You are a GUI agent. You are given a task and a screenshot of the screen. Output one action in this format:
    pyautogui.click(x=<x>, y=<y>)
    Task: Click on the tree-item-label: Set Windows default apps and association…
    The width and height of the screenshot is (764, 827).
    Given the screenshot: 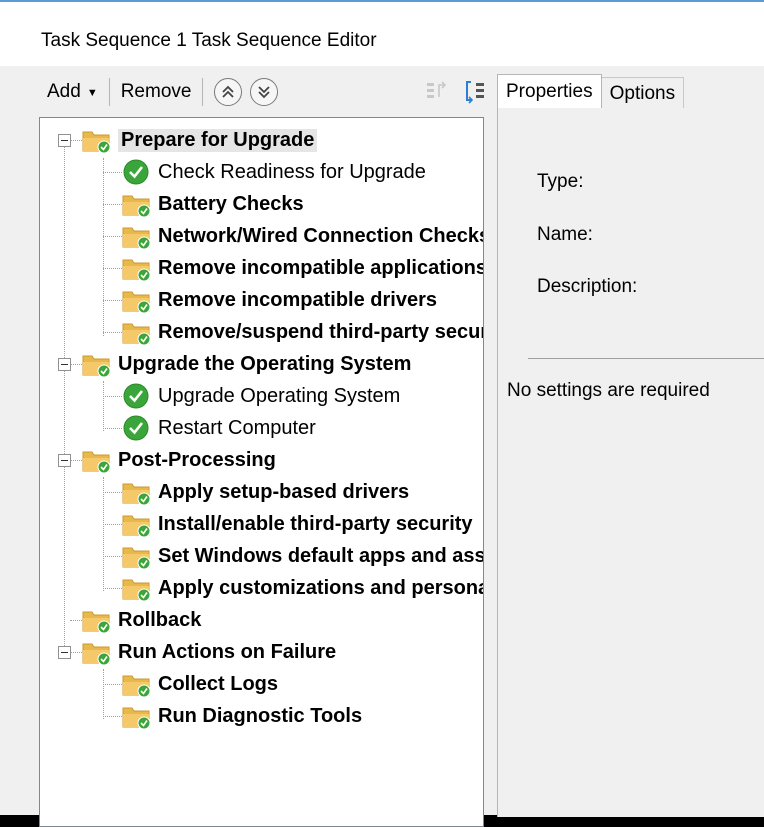 What is the action you would take?
    pyautogui.click(x=321, y=555)
    